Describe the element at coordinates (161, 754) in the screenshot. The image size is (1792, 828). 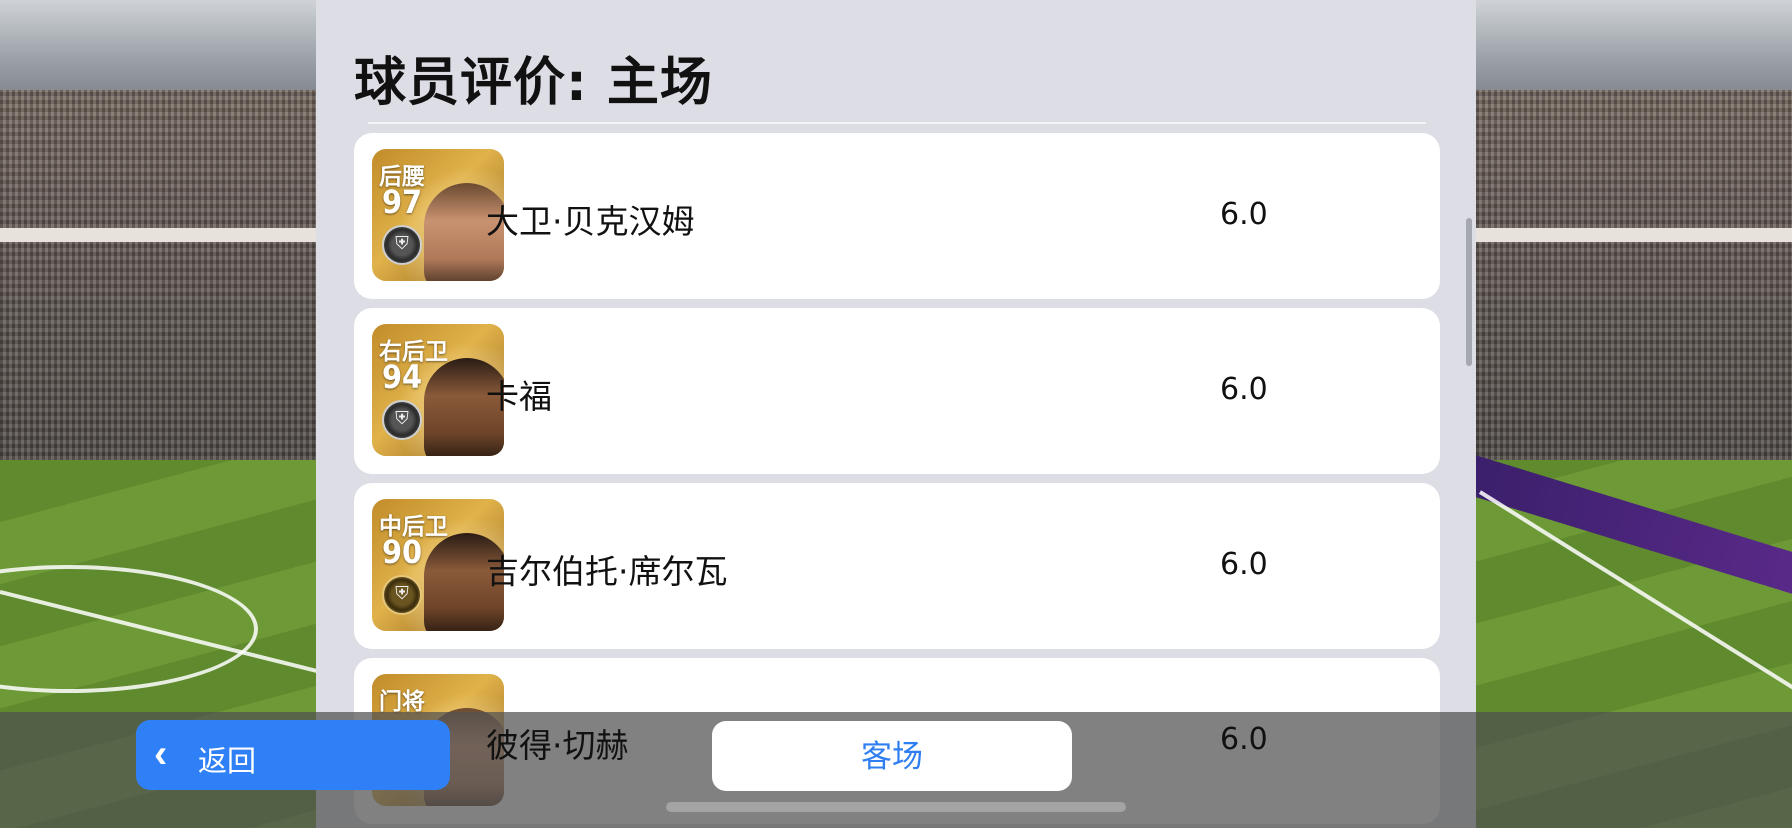
I see `chevron-left-icon: ‹` at that location.